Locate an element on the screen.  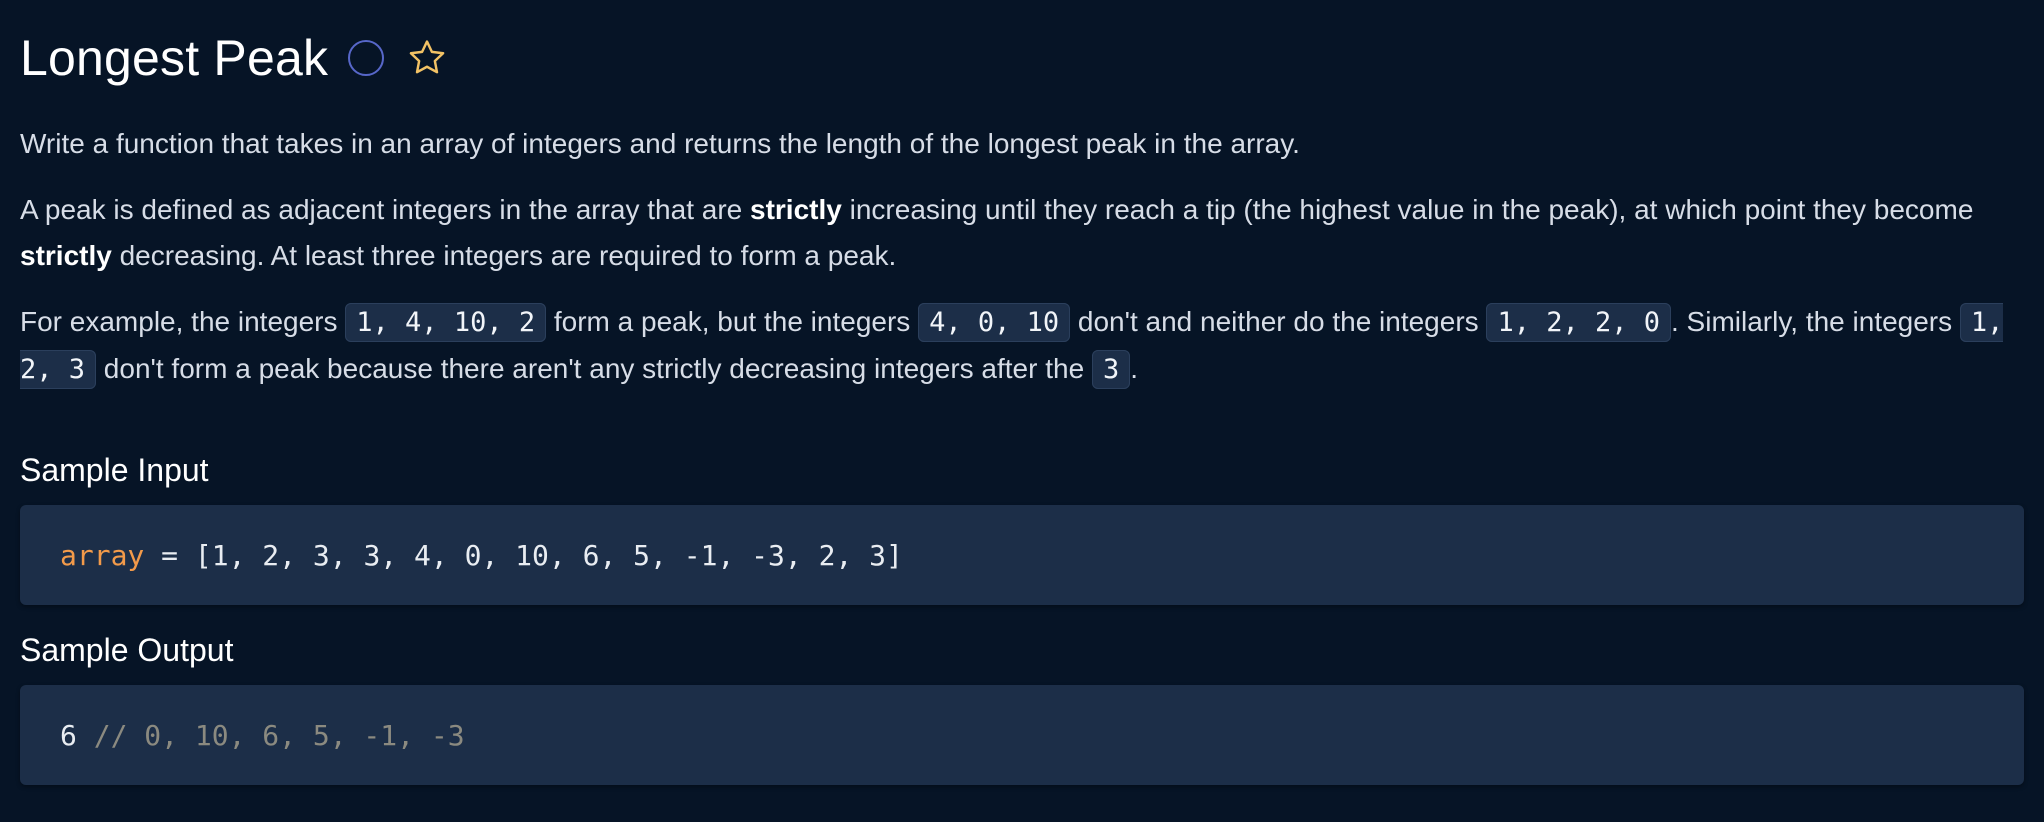
code-comment: // 0, 10, 6, 5, -1, -3 is located at coordinates (270, 735).